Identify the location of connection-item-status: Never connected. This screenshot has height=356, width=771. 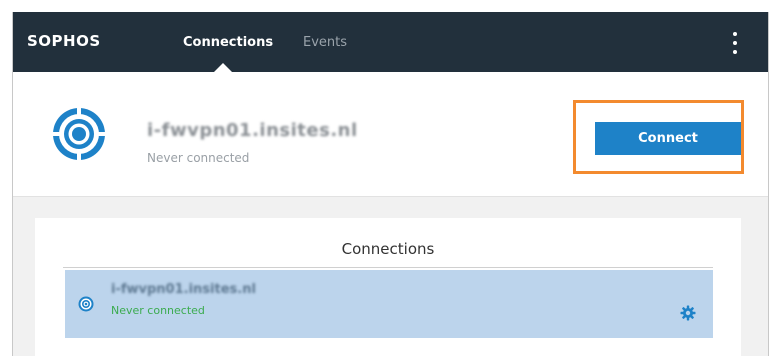
(158, 310).